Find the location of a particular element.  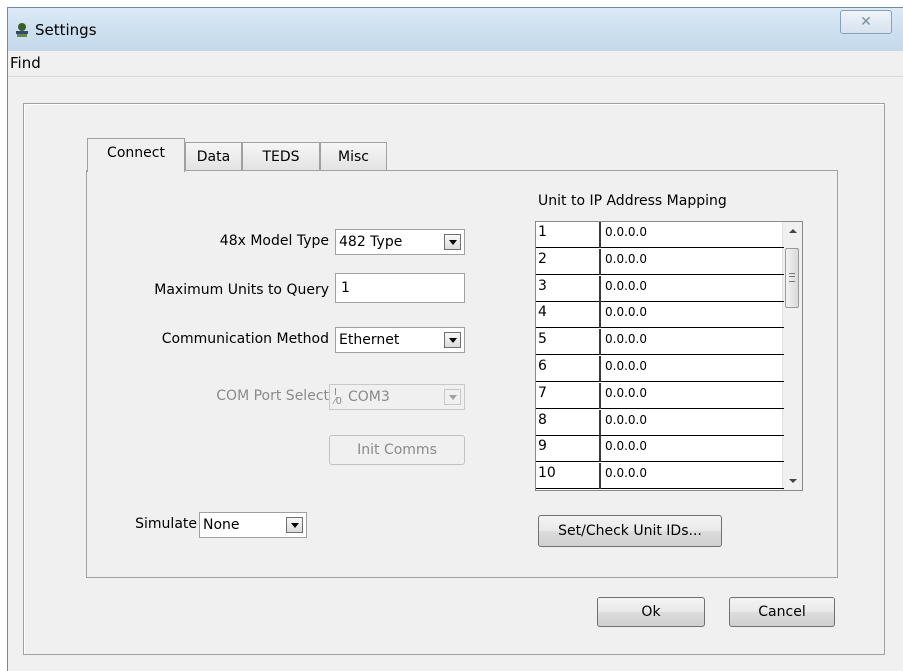

table-row: 5 0.0.0.0 is located at coordinates (660, 342).